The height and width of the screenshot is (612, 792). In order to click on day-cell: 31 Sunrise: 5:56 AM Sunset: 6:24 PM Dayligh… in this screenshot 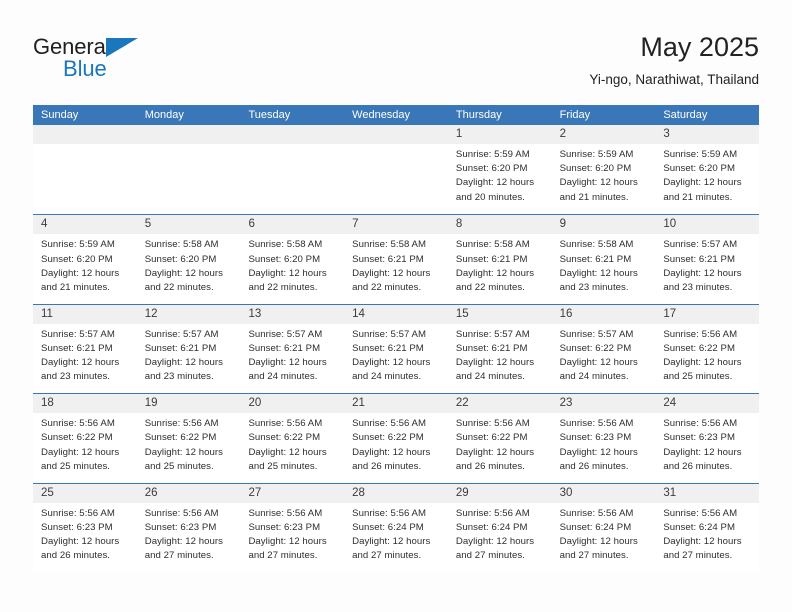, I will do `click(707, 527)`.